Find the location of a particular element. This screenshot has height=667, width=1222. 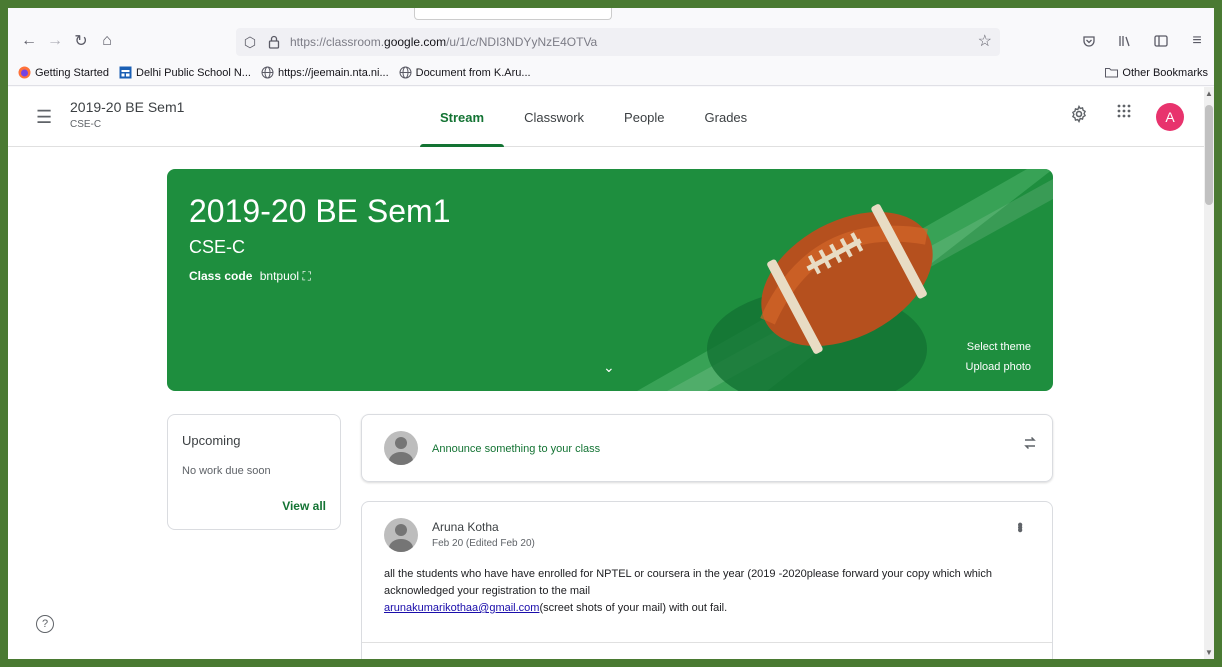

announce-placeholder: Announce something to your class is located at coordinates (516, 449).